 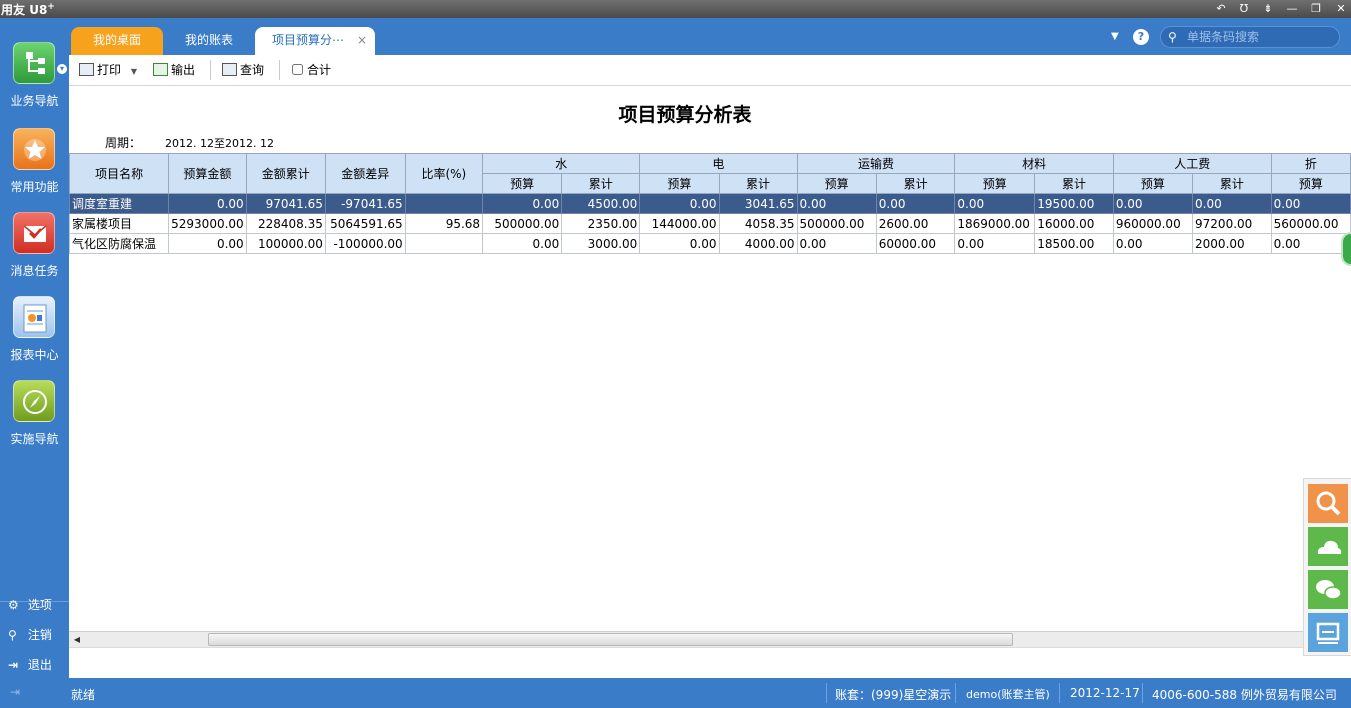 I want to click on tab-my-desktop: 我的桌面, so click(x=117, y=41).